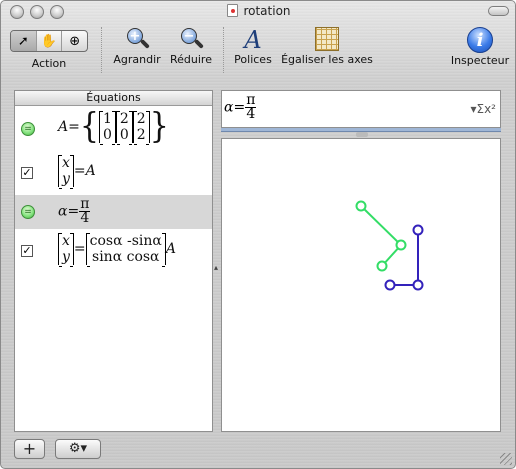 This screenshot has width=516, height=469. Describe the element at coordinates (137, 39) in the screenshot. I see `zoom-in-icon: +` at that location.